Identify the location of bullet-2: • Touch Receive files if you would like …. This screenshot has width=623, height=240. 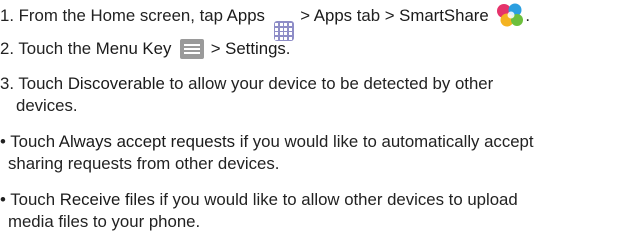
(259, 200).